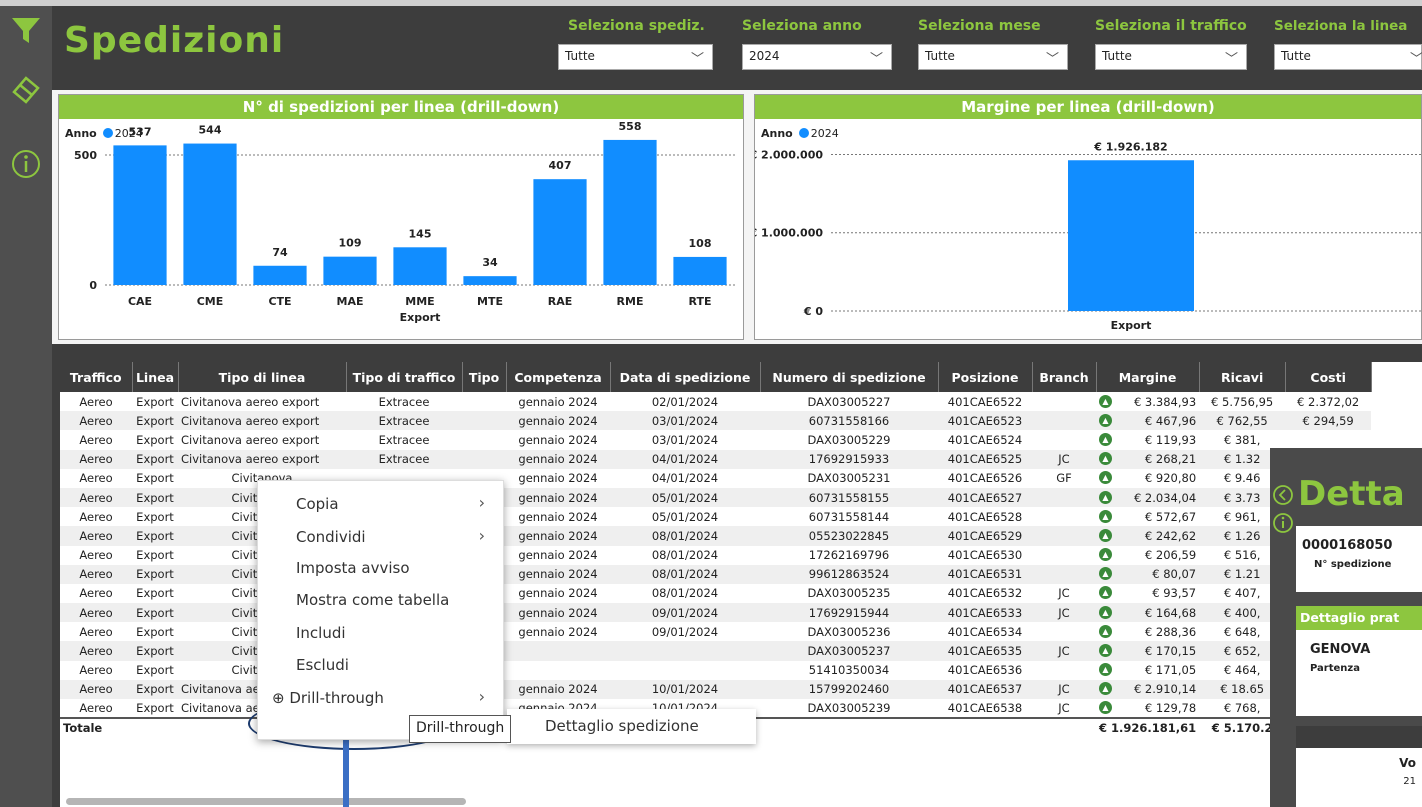 The height and width of the screenshot is (807, 1422). Describe the element at coordinates (1147, 708) in the screenshot. I see `table-cell: ▲ € 129,78` at that location.